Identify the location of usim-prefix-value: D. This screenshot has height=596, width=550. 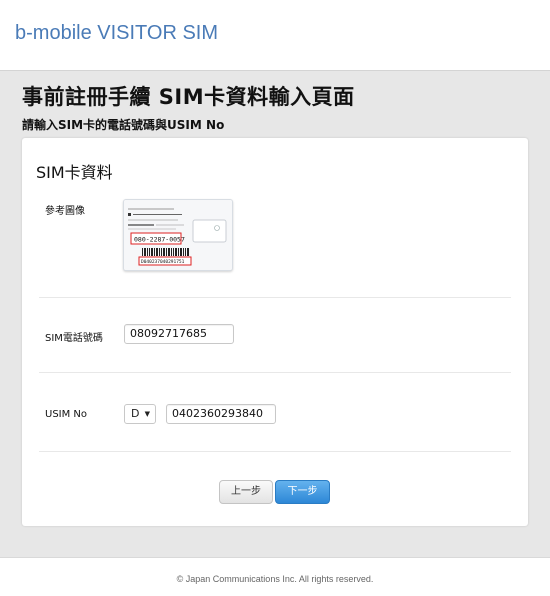
(135, 413).